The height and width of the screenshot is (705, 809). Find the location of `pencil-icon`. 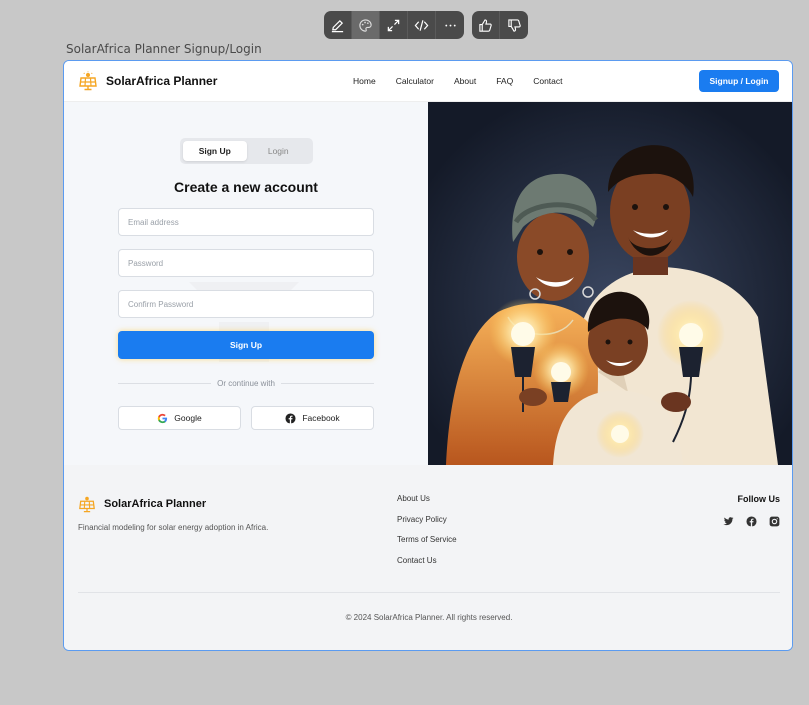

pencil-icon is located at coordinates (337, 25).